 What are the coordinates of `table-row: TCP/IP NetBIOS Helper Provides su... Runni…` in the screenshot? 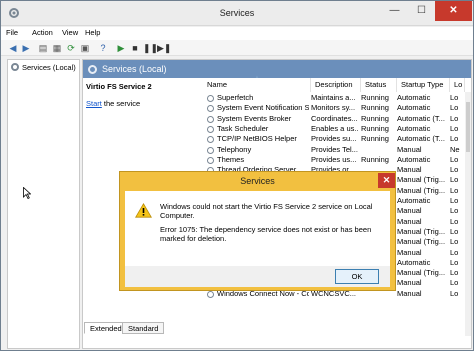 It's located at (334, 139).